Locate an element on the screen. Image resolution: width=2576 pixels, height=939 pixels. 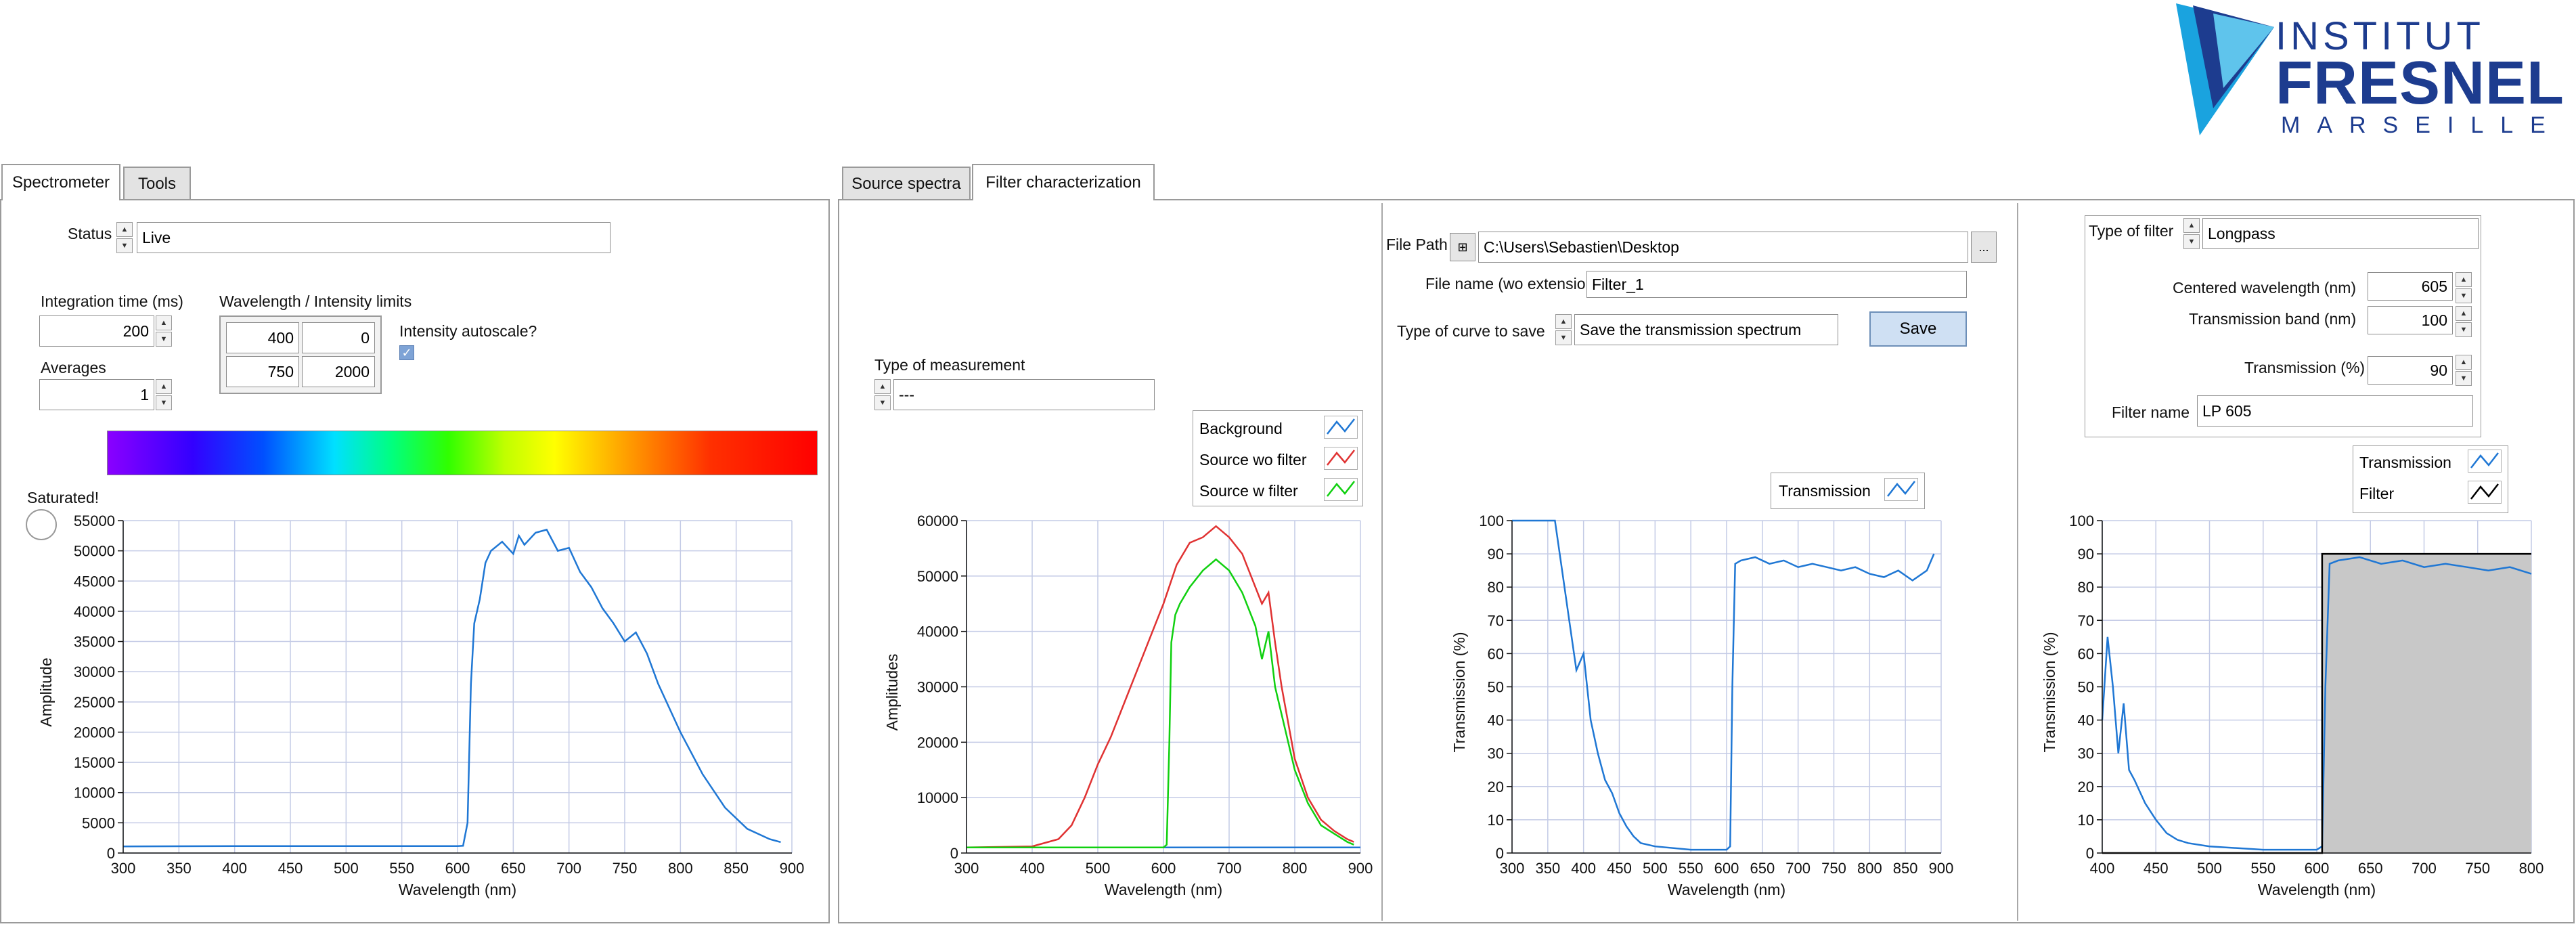
type-of-measurement-field: --- is located at coordinates (1024, 394).